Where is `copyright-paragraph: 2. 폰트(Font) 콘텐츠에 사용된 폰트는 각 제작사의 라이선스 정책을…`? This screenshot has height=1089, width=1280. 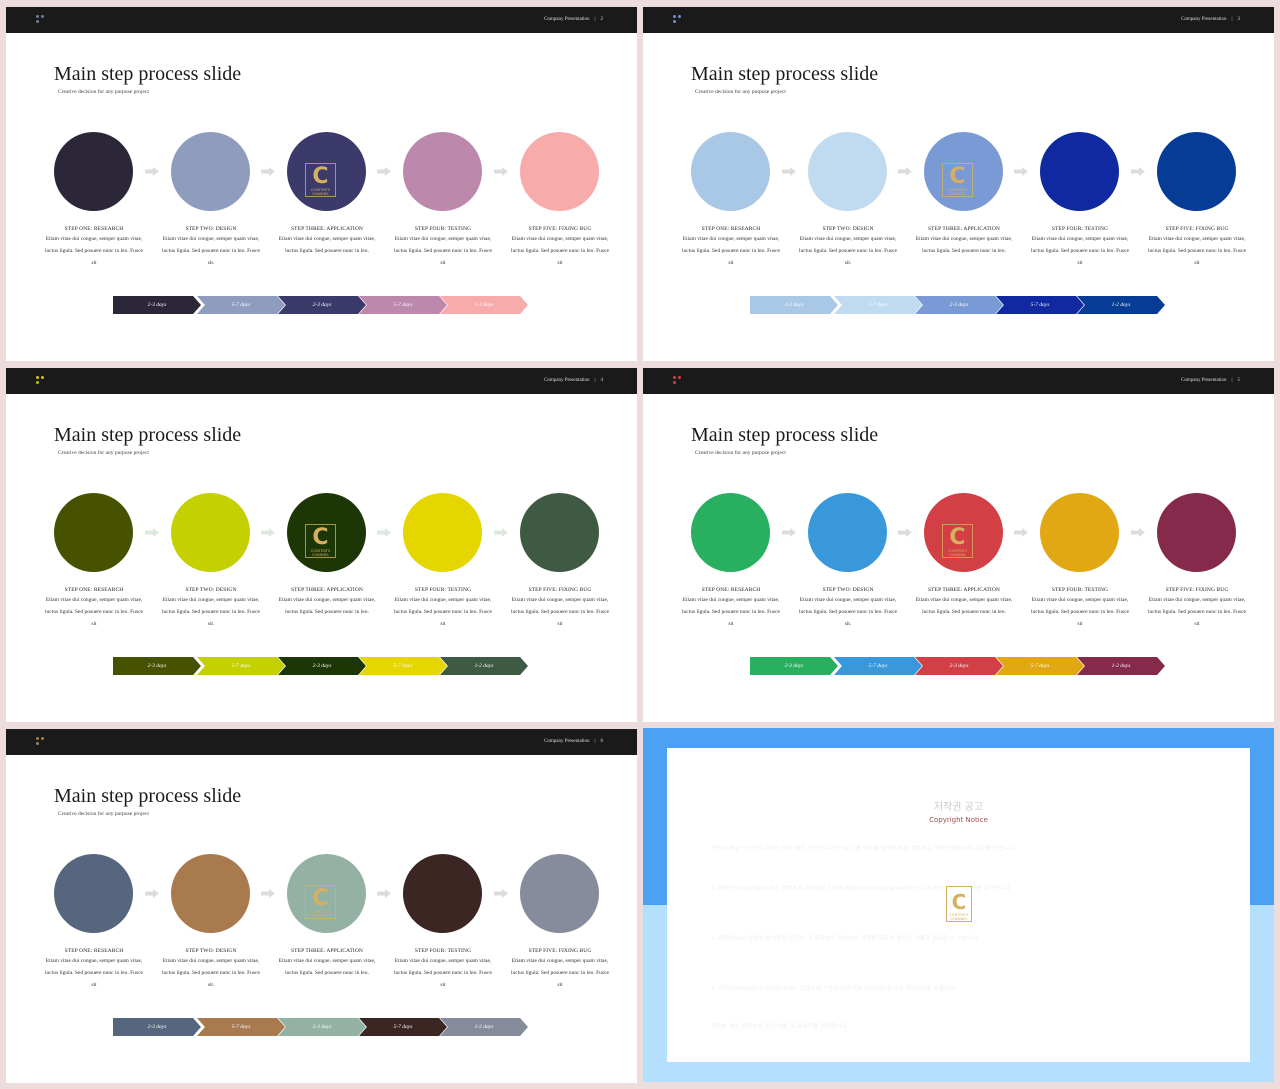
copyright-paragraph: 2. 폰트(Font) 콘텐츠에 사용된 폰트는 각 제작사의 라이선스 정책을… is located at coordinates (845, 939).